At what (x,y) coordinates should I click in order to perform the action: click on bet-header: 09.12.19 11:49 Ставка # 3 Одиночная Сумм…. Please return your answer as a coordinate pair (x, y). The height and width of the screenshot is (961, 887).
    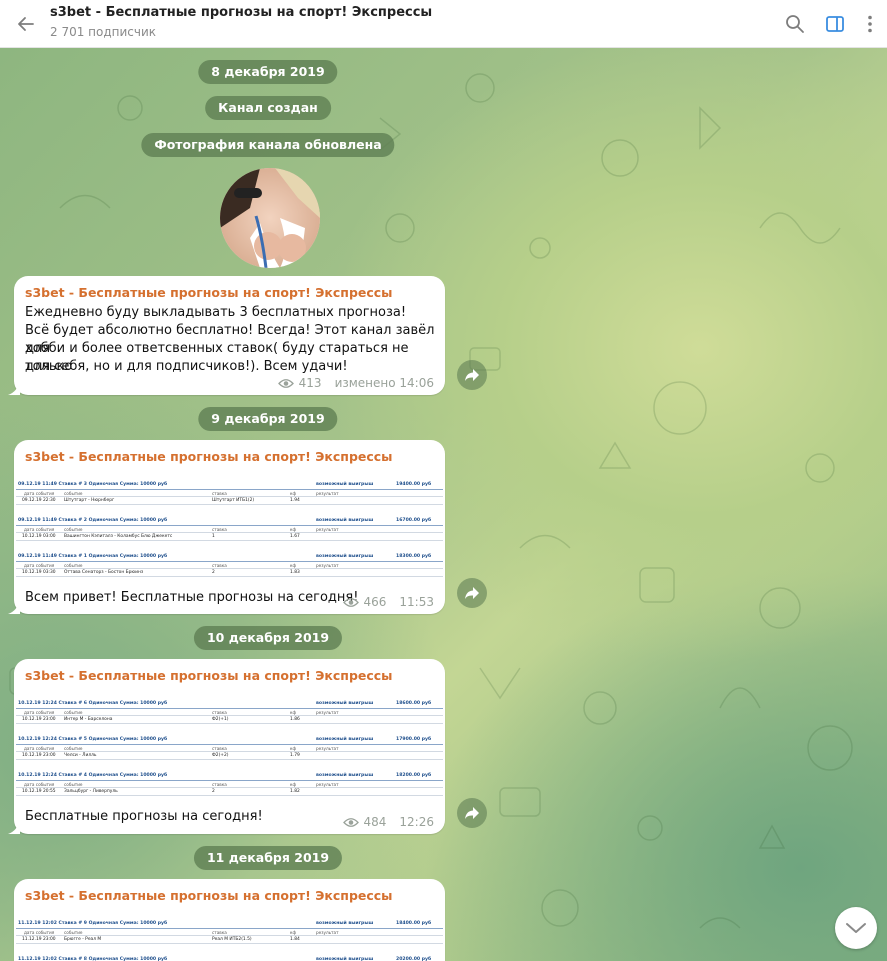
    Looking at the image, I should click on (93, 484).